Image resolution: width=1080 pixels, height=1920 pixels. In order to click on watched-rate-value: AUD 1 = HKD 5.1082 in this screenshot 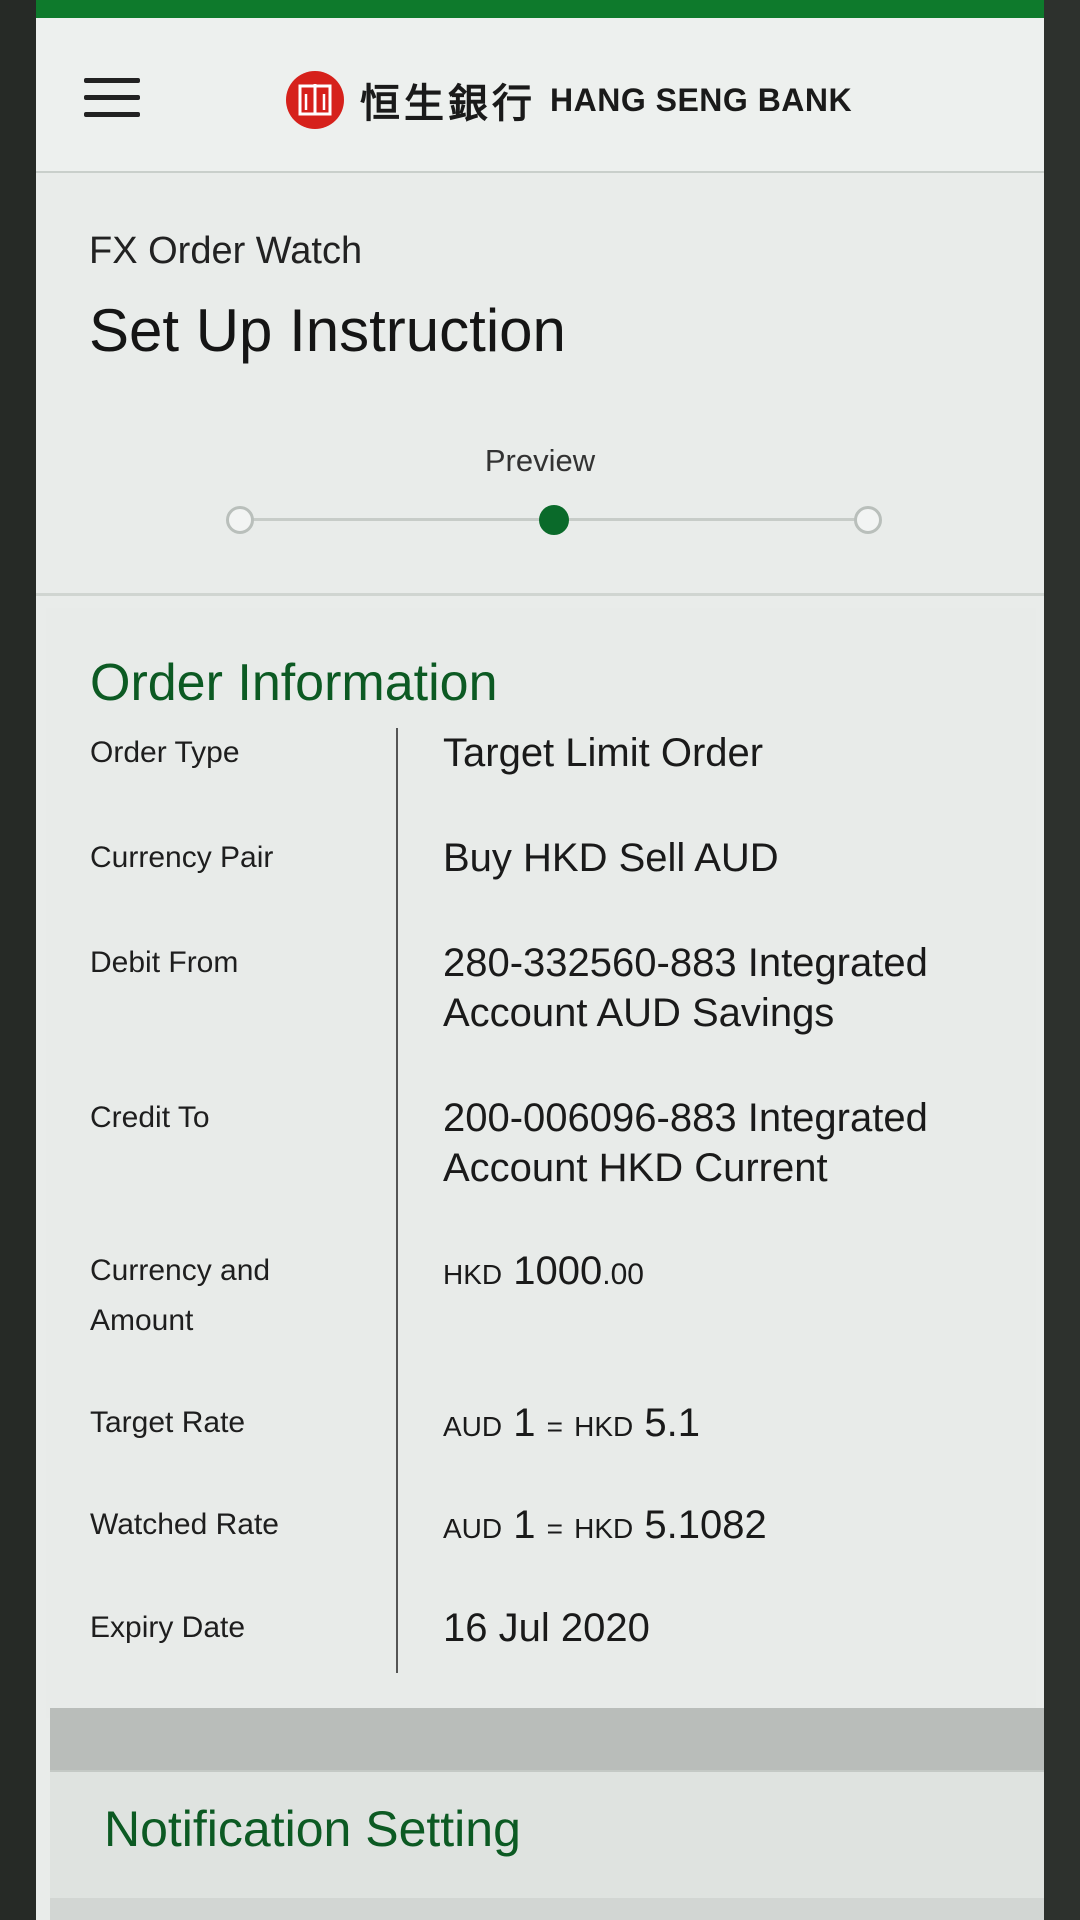, I will do `click(605, 1527)`.